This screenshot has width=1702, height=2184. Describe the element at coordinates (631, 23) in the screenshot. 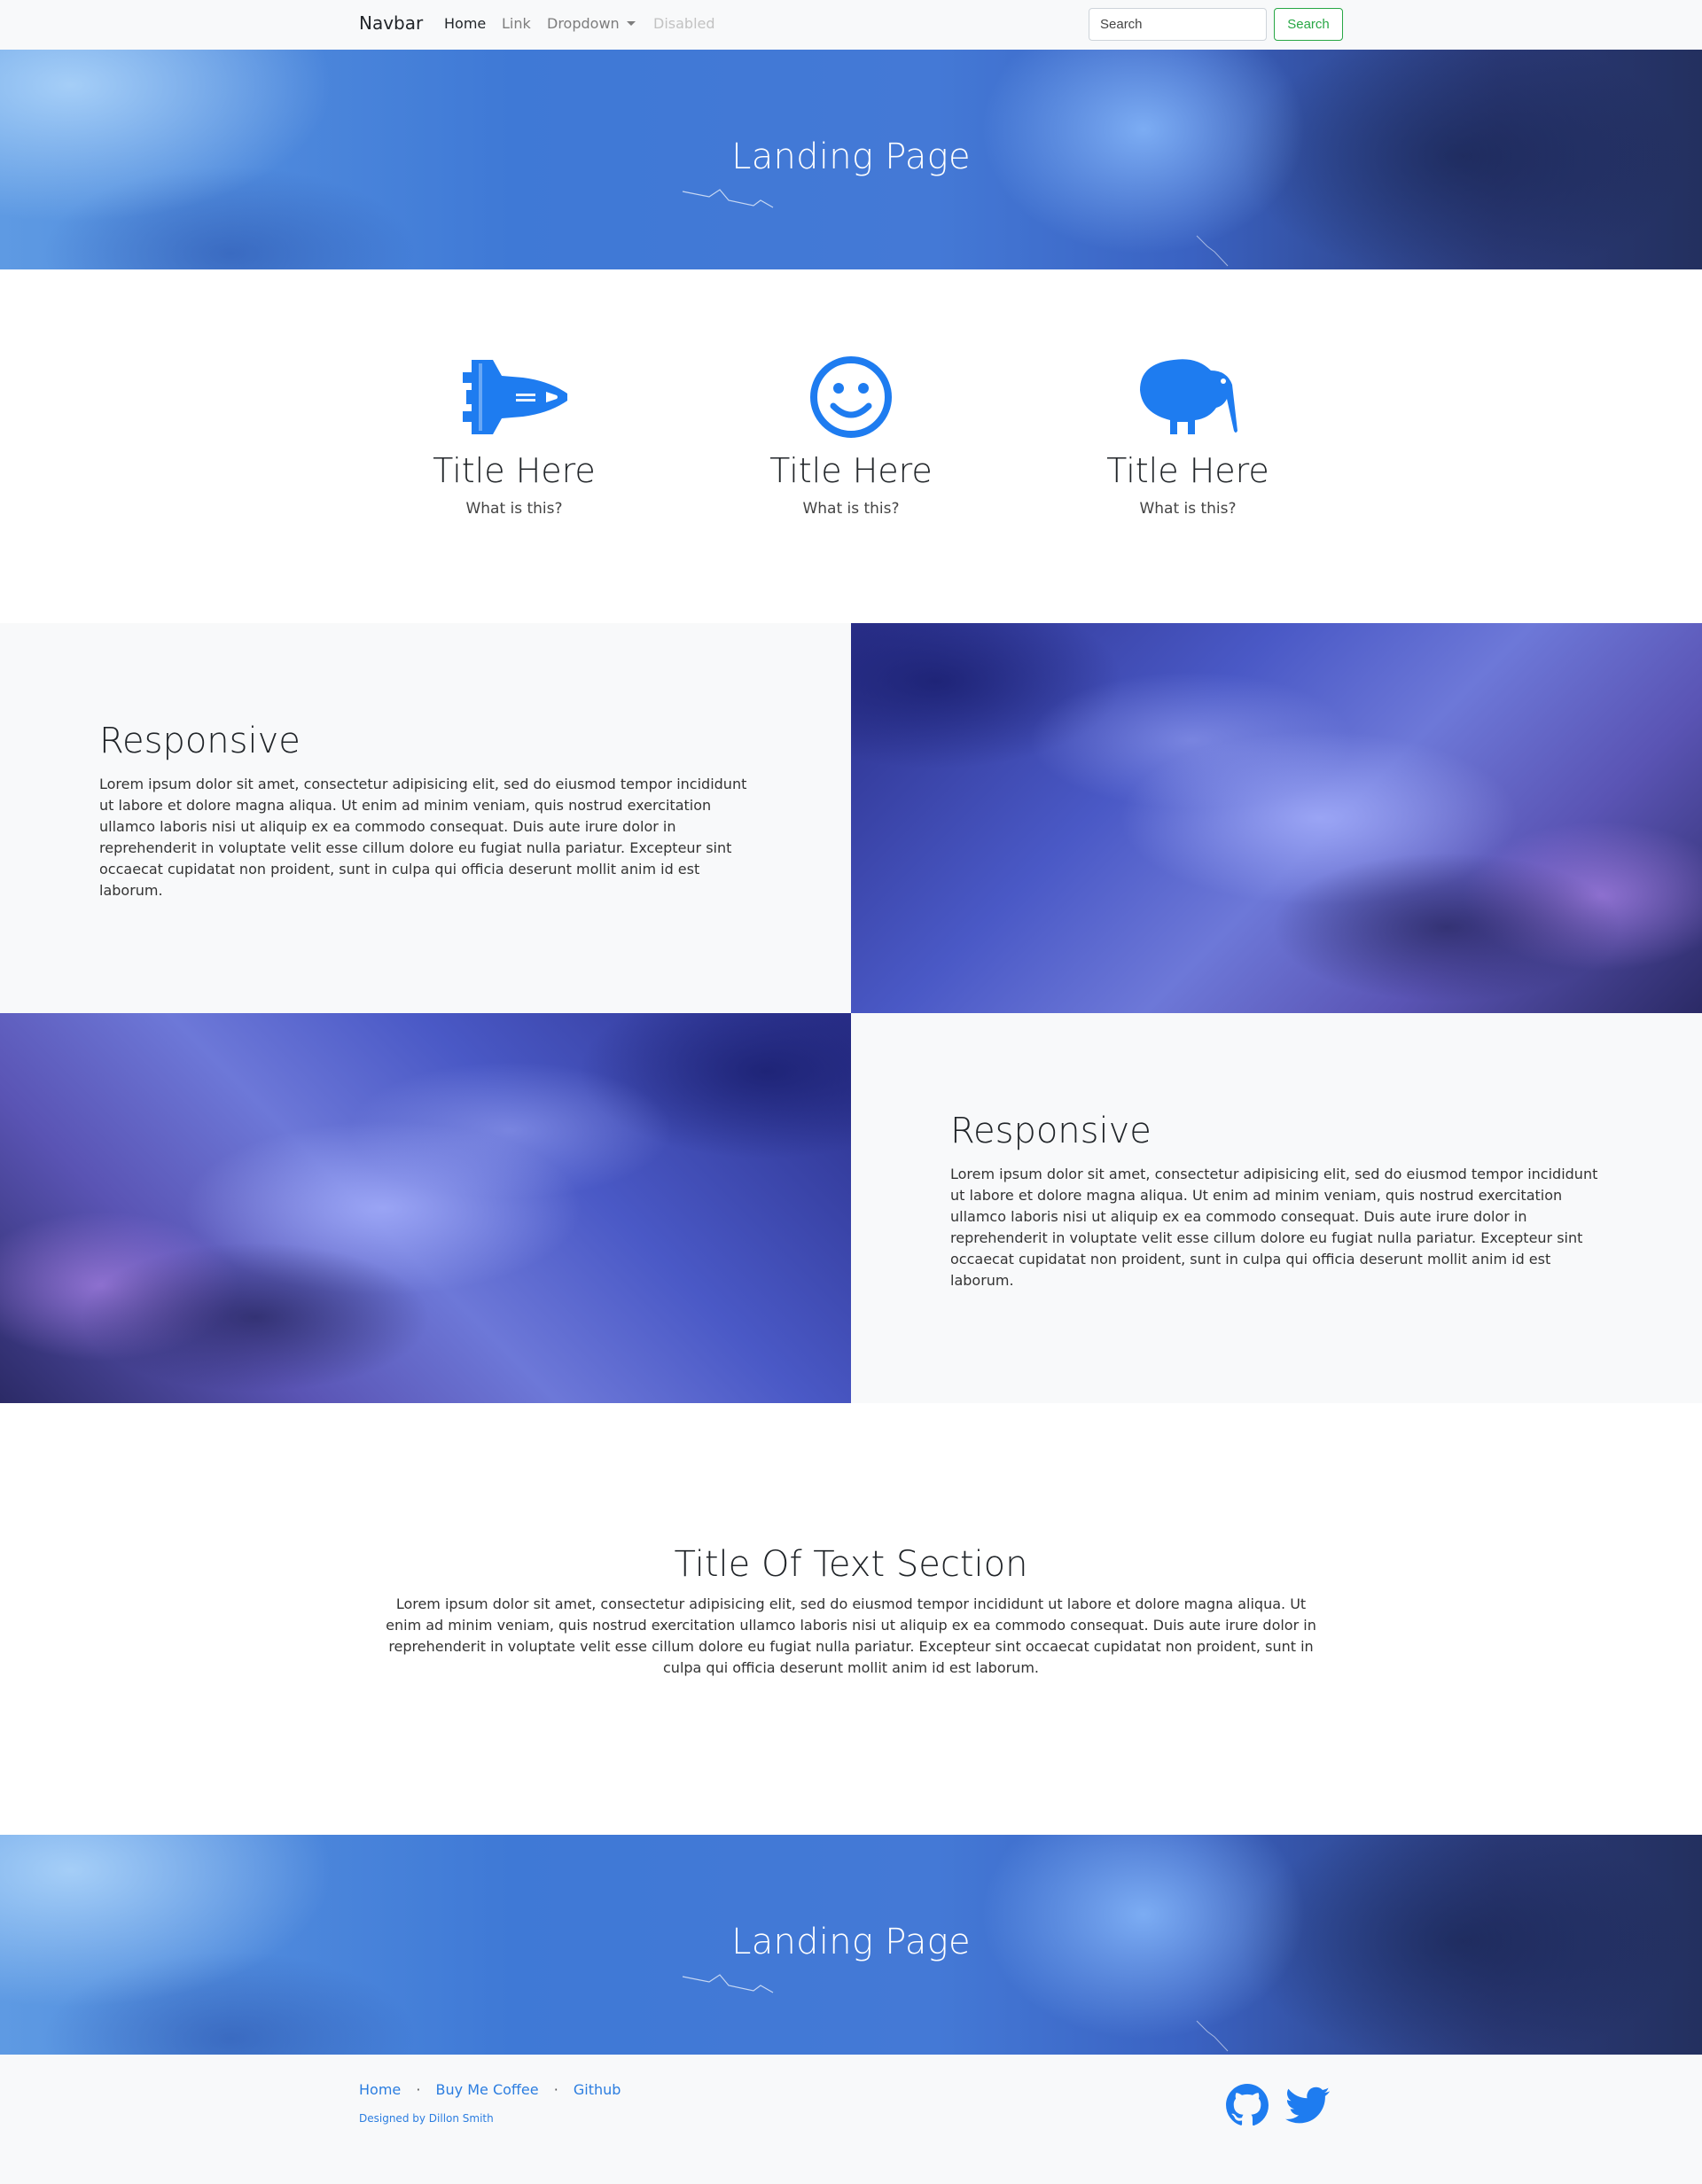

I see `chevron-down-icon` at that location.